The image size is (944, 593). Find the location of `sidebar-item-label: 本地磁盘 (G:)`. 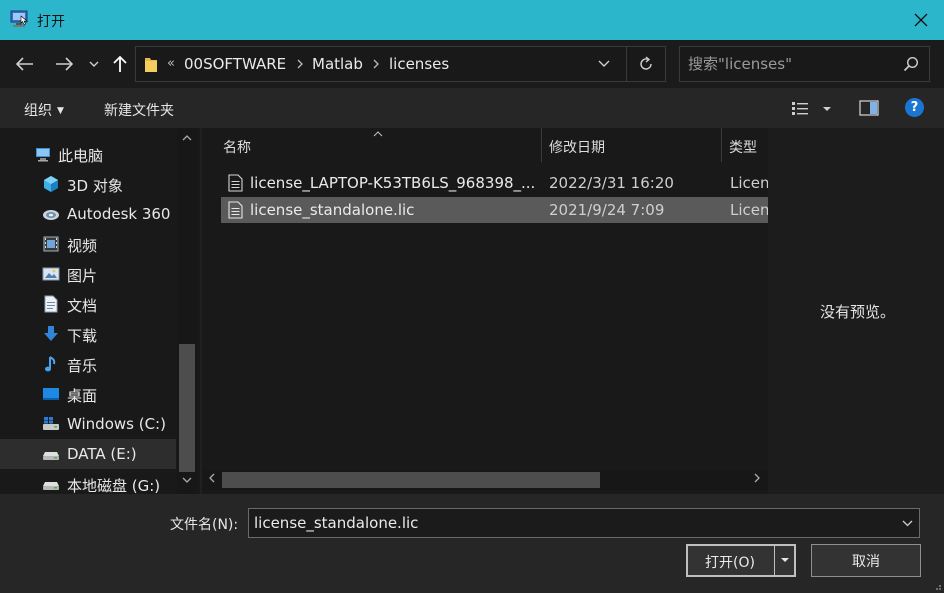

sidebar-item-label: 本地磁盘 (G:) is located at coordinates (114, 485).